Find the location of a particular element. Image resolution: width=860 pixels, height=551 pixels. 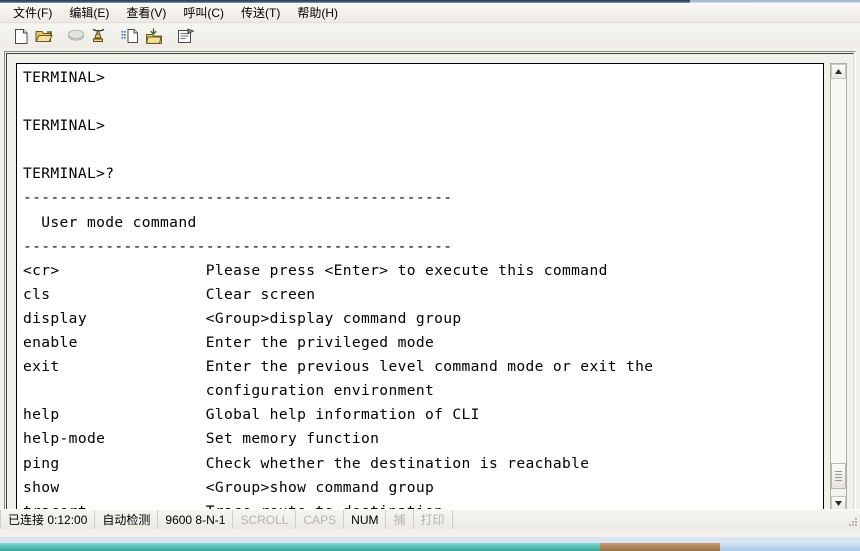

send-file-button is located at coordinates (130, 36).